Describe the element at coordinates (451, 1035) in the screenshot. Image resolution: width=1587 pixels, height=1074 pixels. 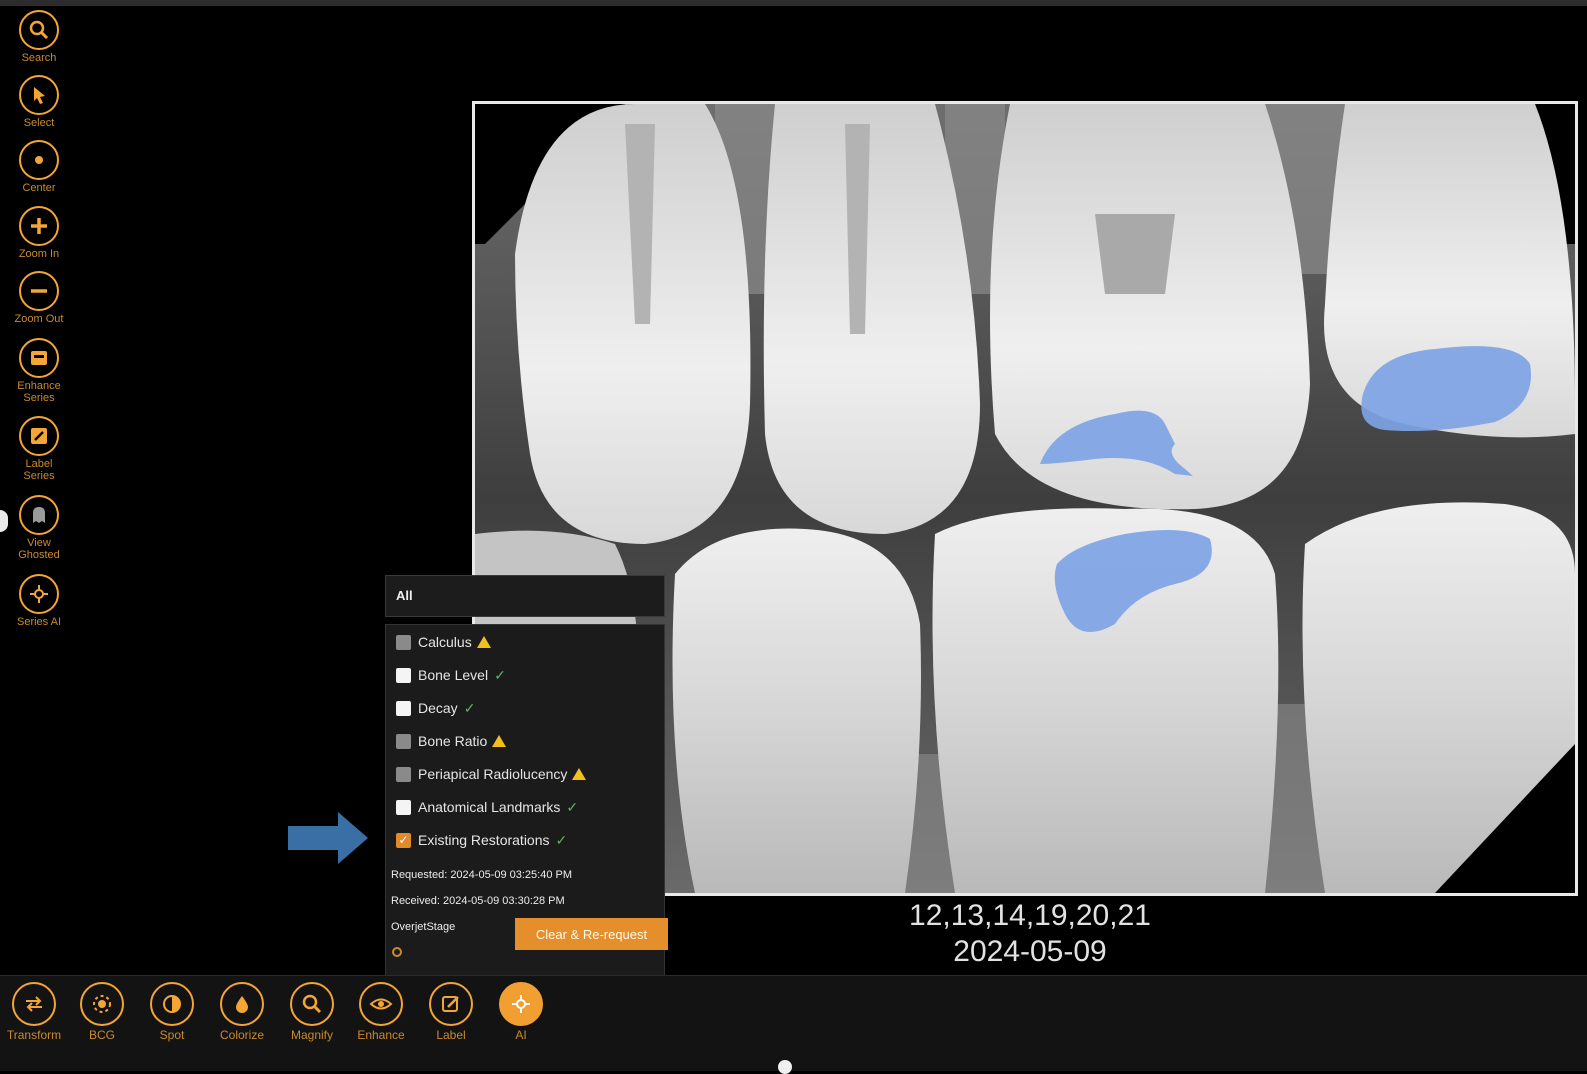
I see `tool-label: Label` at that location.